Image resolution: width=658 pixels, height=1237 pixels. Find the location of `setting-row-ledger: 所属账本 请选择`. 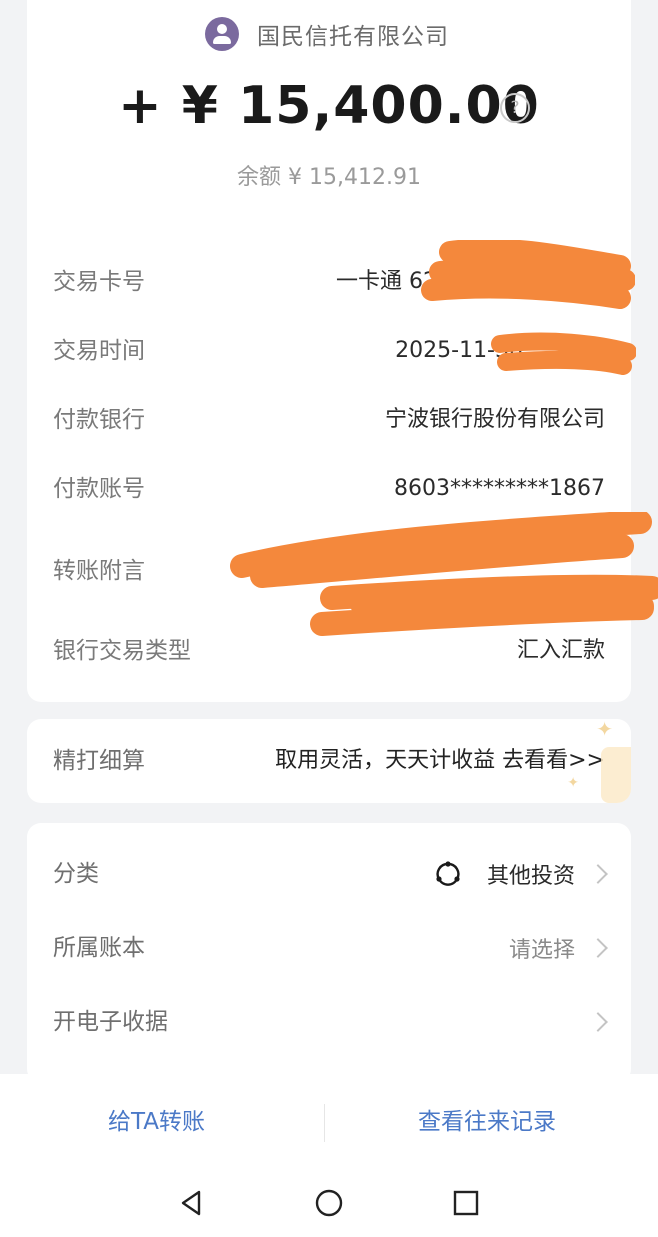

setting-row-ledger: 所属账本 请选择 is located at coordinates (329, 948).